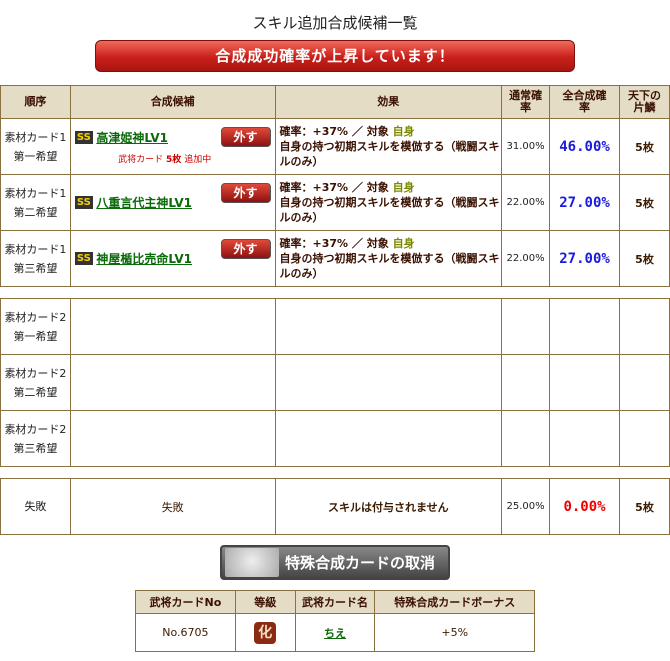 The image size is (670, 661). What do you see at coordinates (585, 146) in the screenshot?
I see `total-rate: 46.00%` at bounding box center [585, 146].